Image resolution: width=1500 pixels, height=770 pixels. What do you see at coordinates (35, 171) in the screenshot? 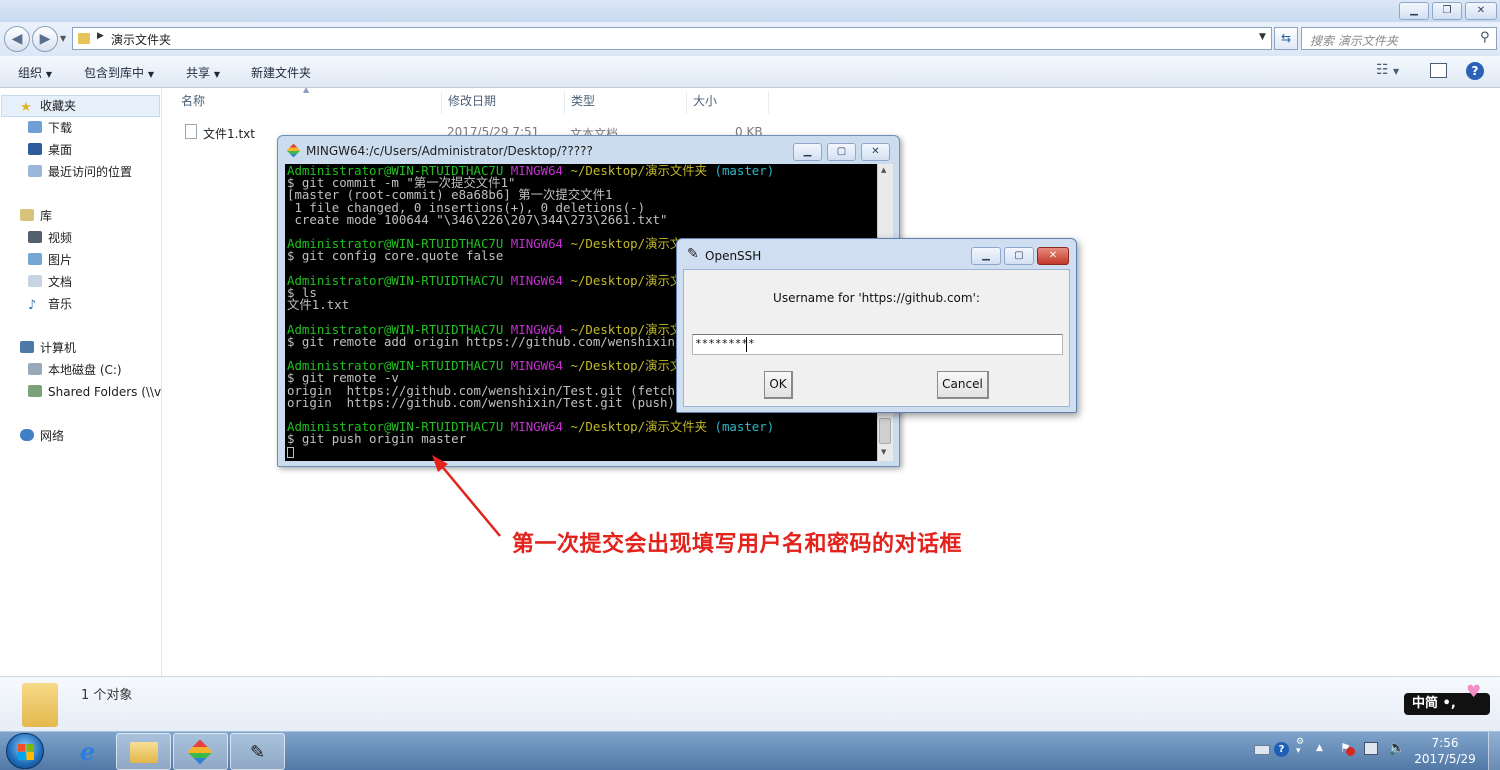
I see `recent-places-icon` at bounding box center [35, 171].